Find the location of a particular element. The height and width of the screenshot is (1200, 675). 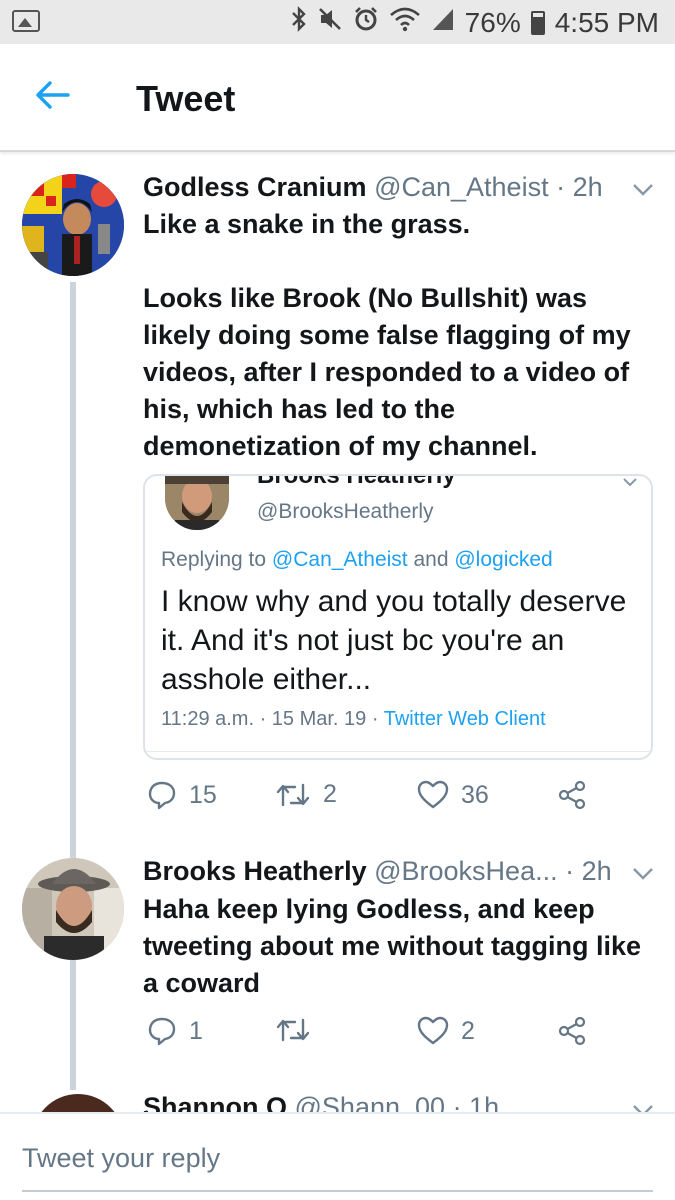

reply-button: 15 is located at coordinates (182, 795).